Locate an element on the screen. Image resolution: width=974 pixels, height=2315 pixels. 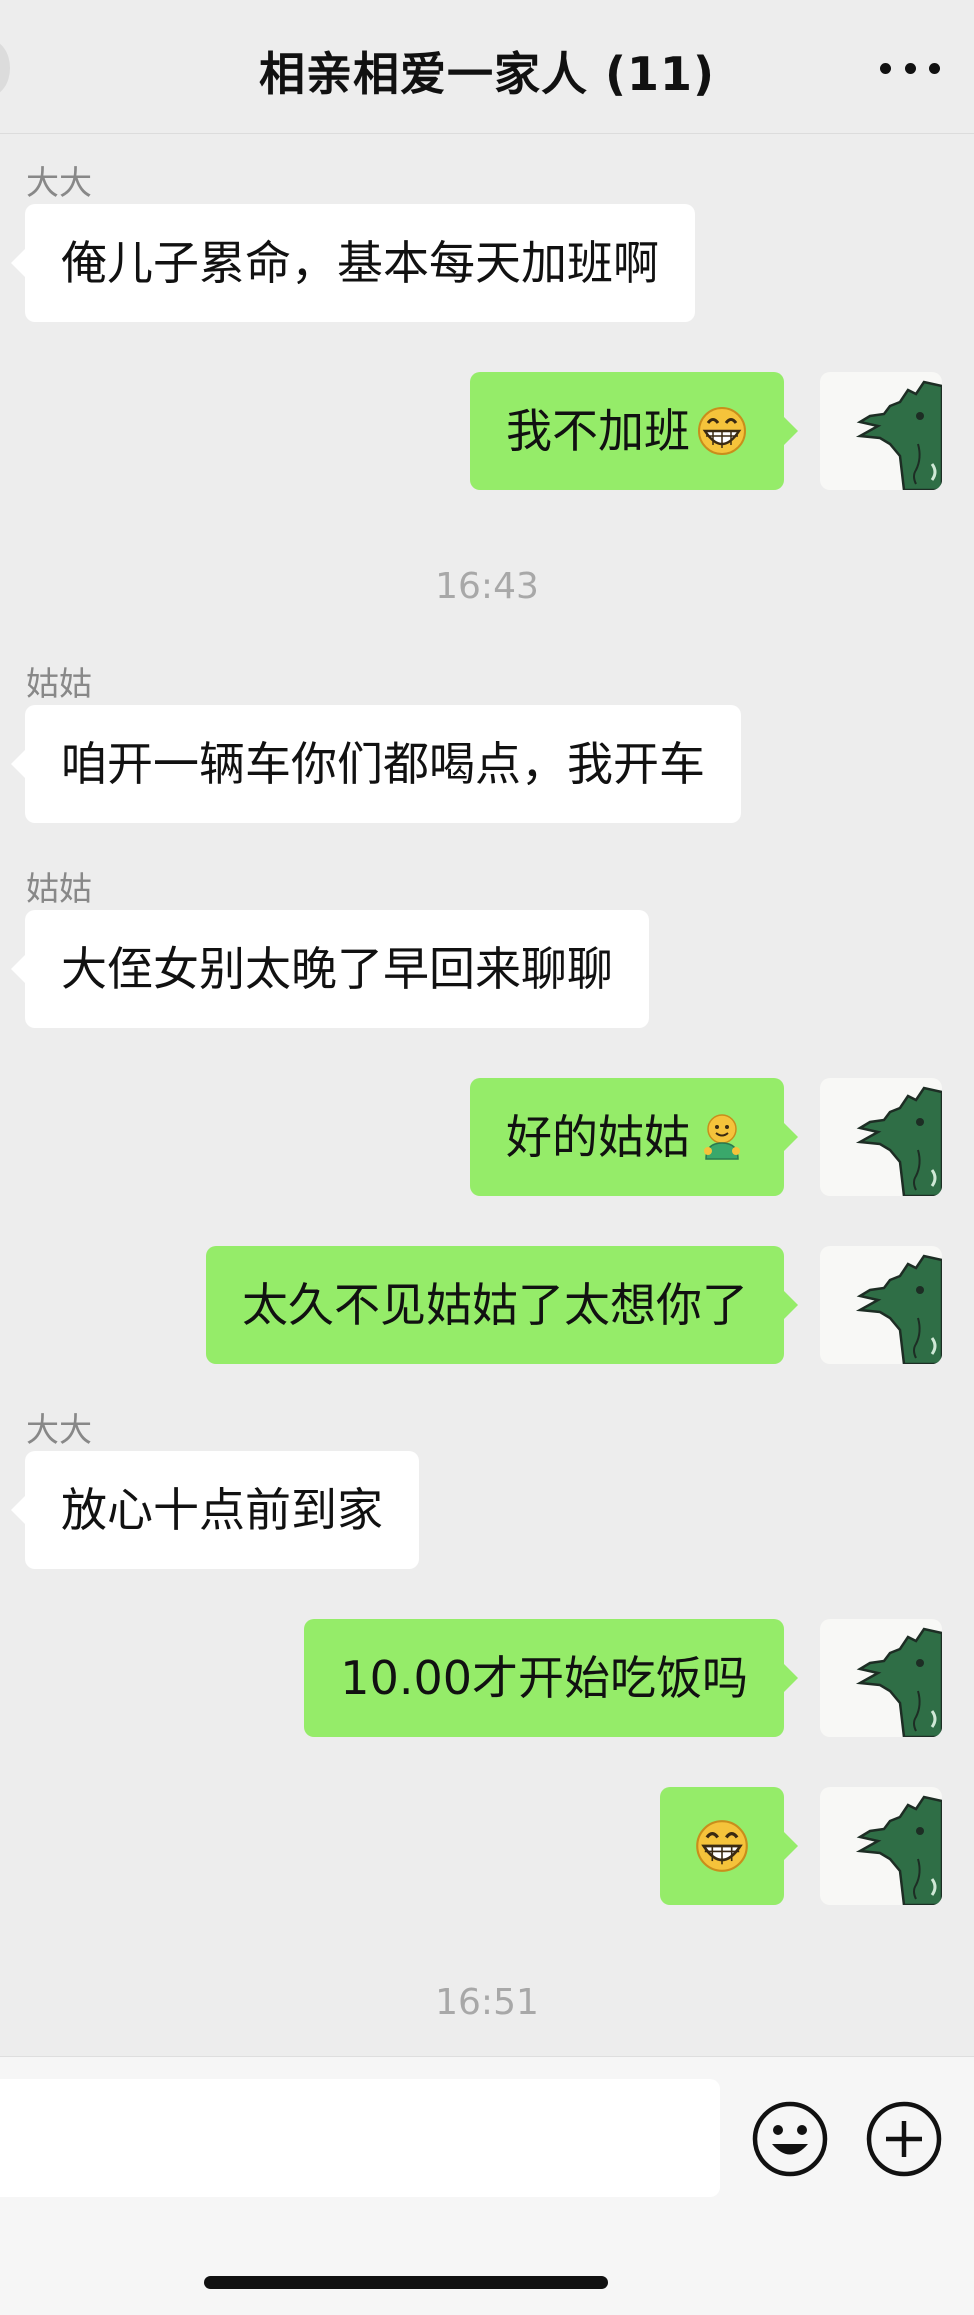
smile-emoji-icon is located at coordinates (722, 1136).